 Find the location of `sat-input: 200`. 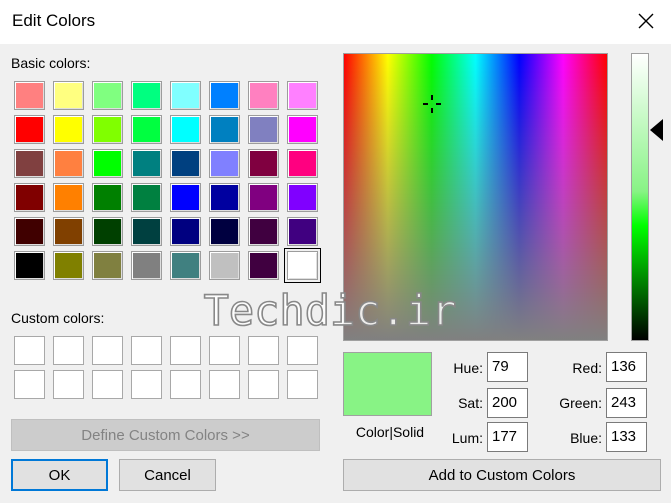

sat-input: 200 is located at coordinates (507, 403).